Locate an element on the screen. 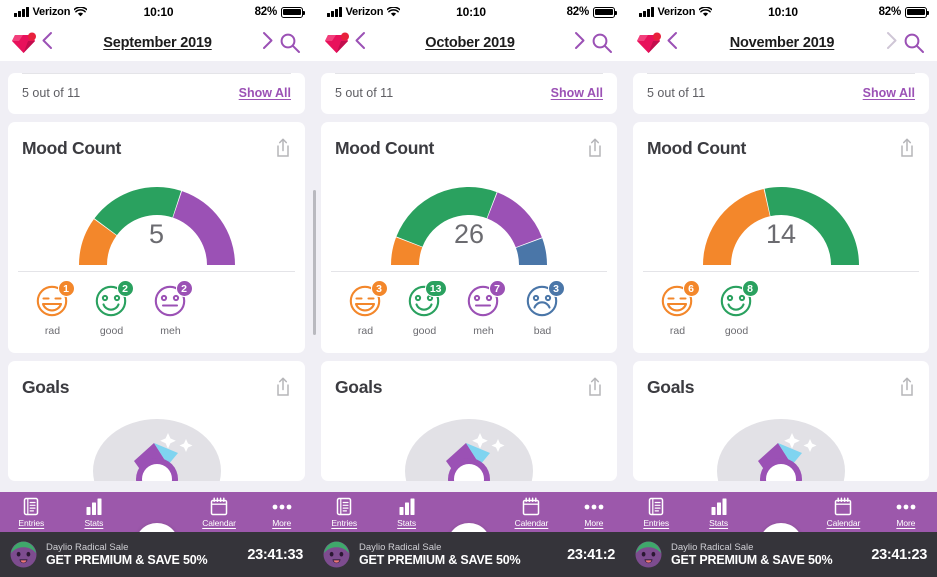  current-month-label: November 2019 is located at coordinates (782, 43).